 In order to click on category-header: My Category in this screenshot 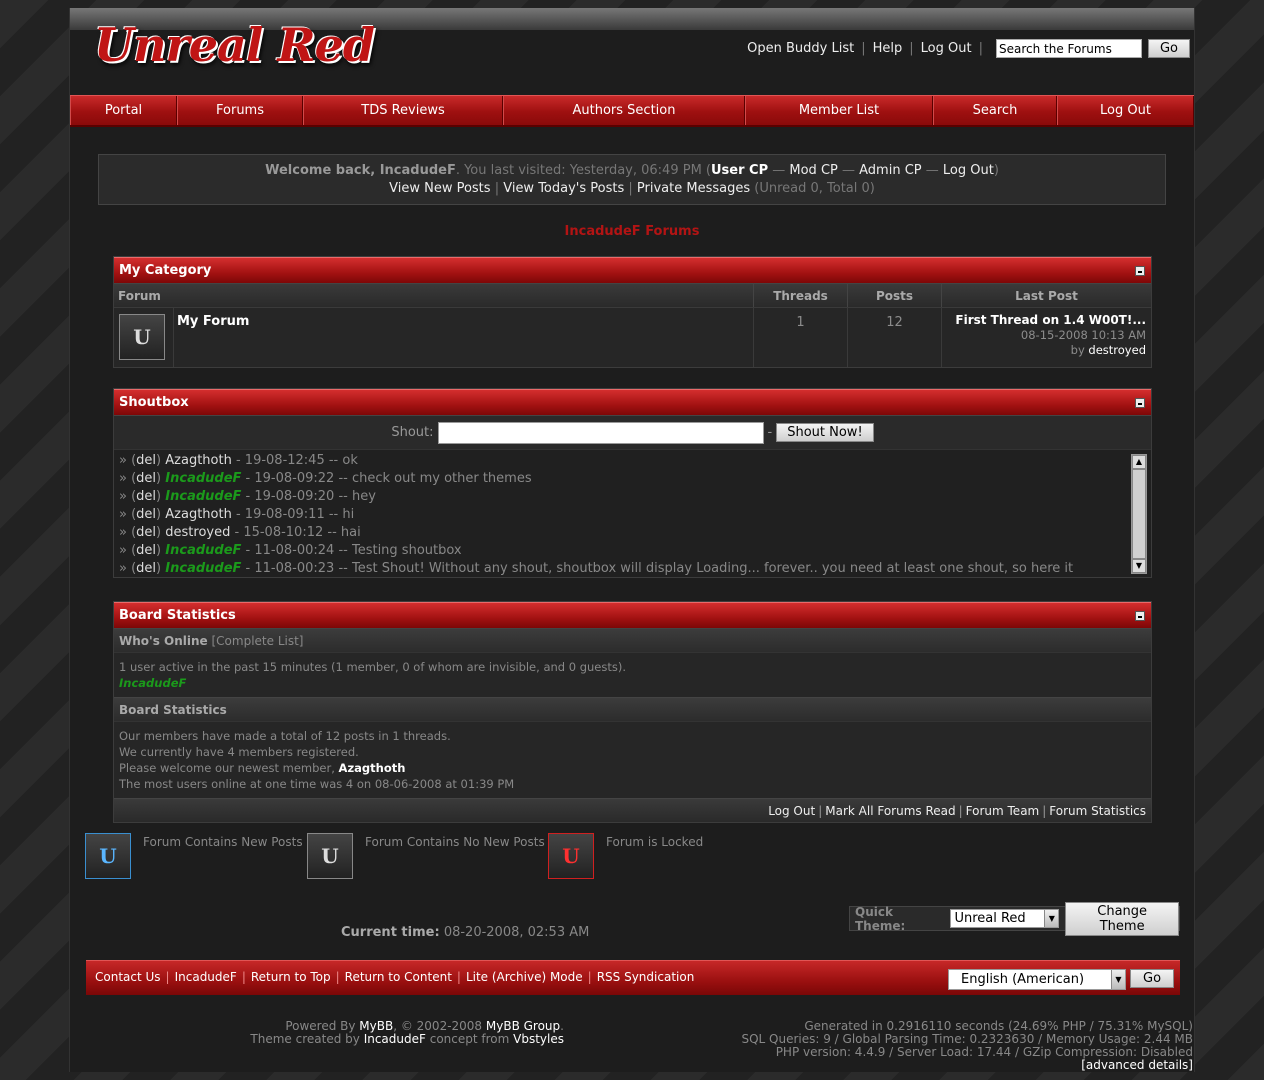, I will do `click(632, 270)`.